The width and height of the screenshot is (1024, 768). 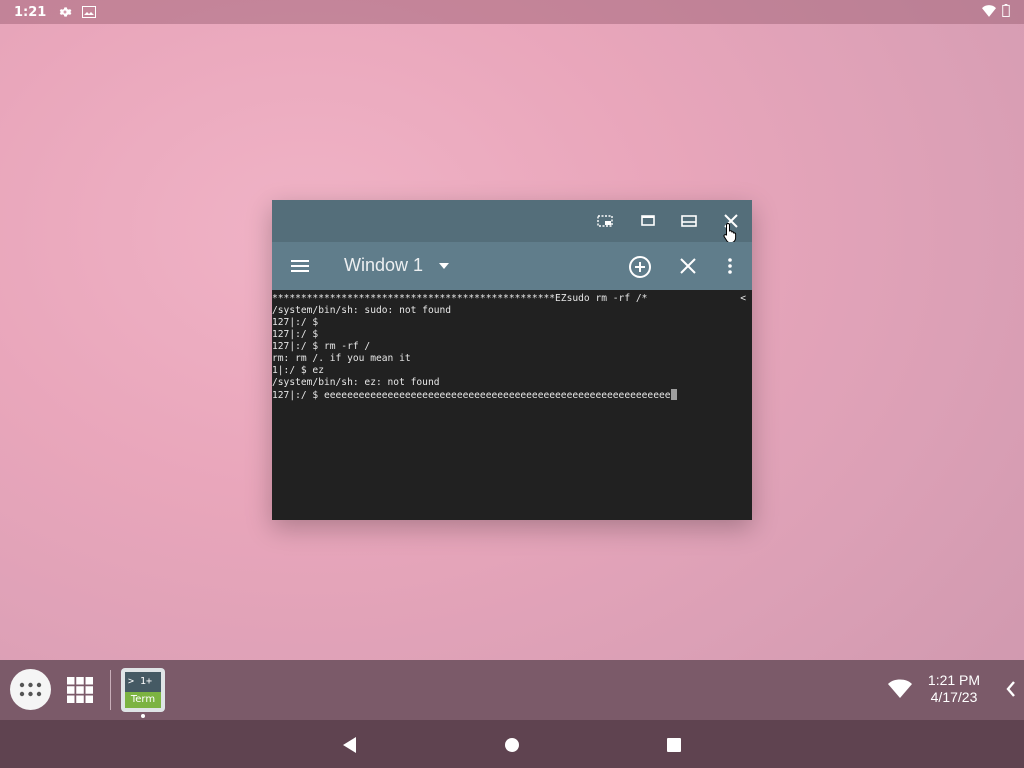 What do you see at coordinates (648, 221) in the screenshot?
I see `restore-icon` at bounding box center [648, 221].